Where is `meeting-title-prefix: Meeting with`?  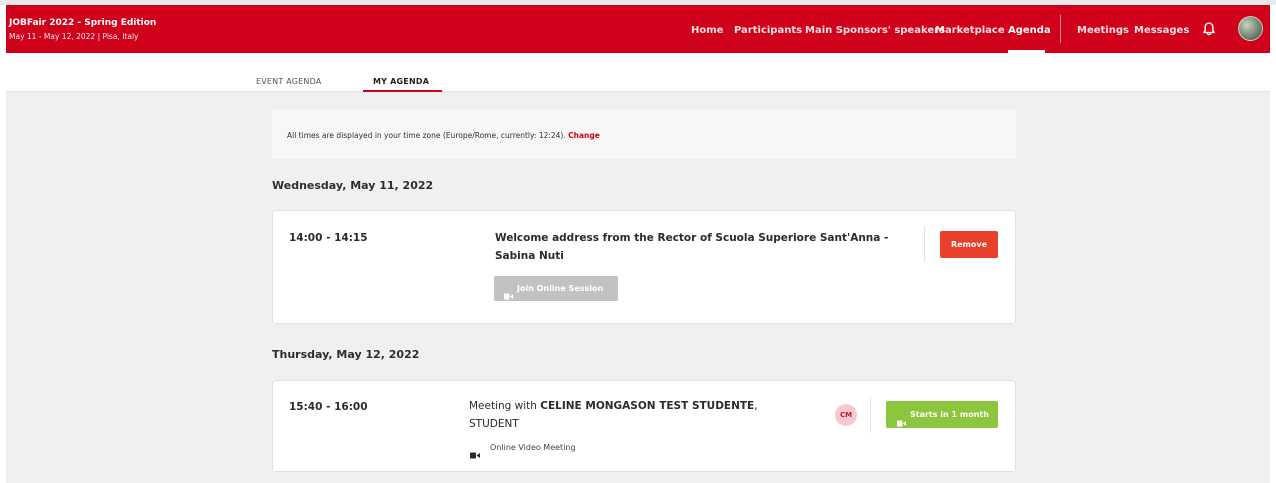 meeting-title-prefix: Meeting with is located at coordinates (503, 406).